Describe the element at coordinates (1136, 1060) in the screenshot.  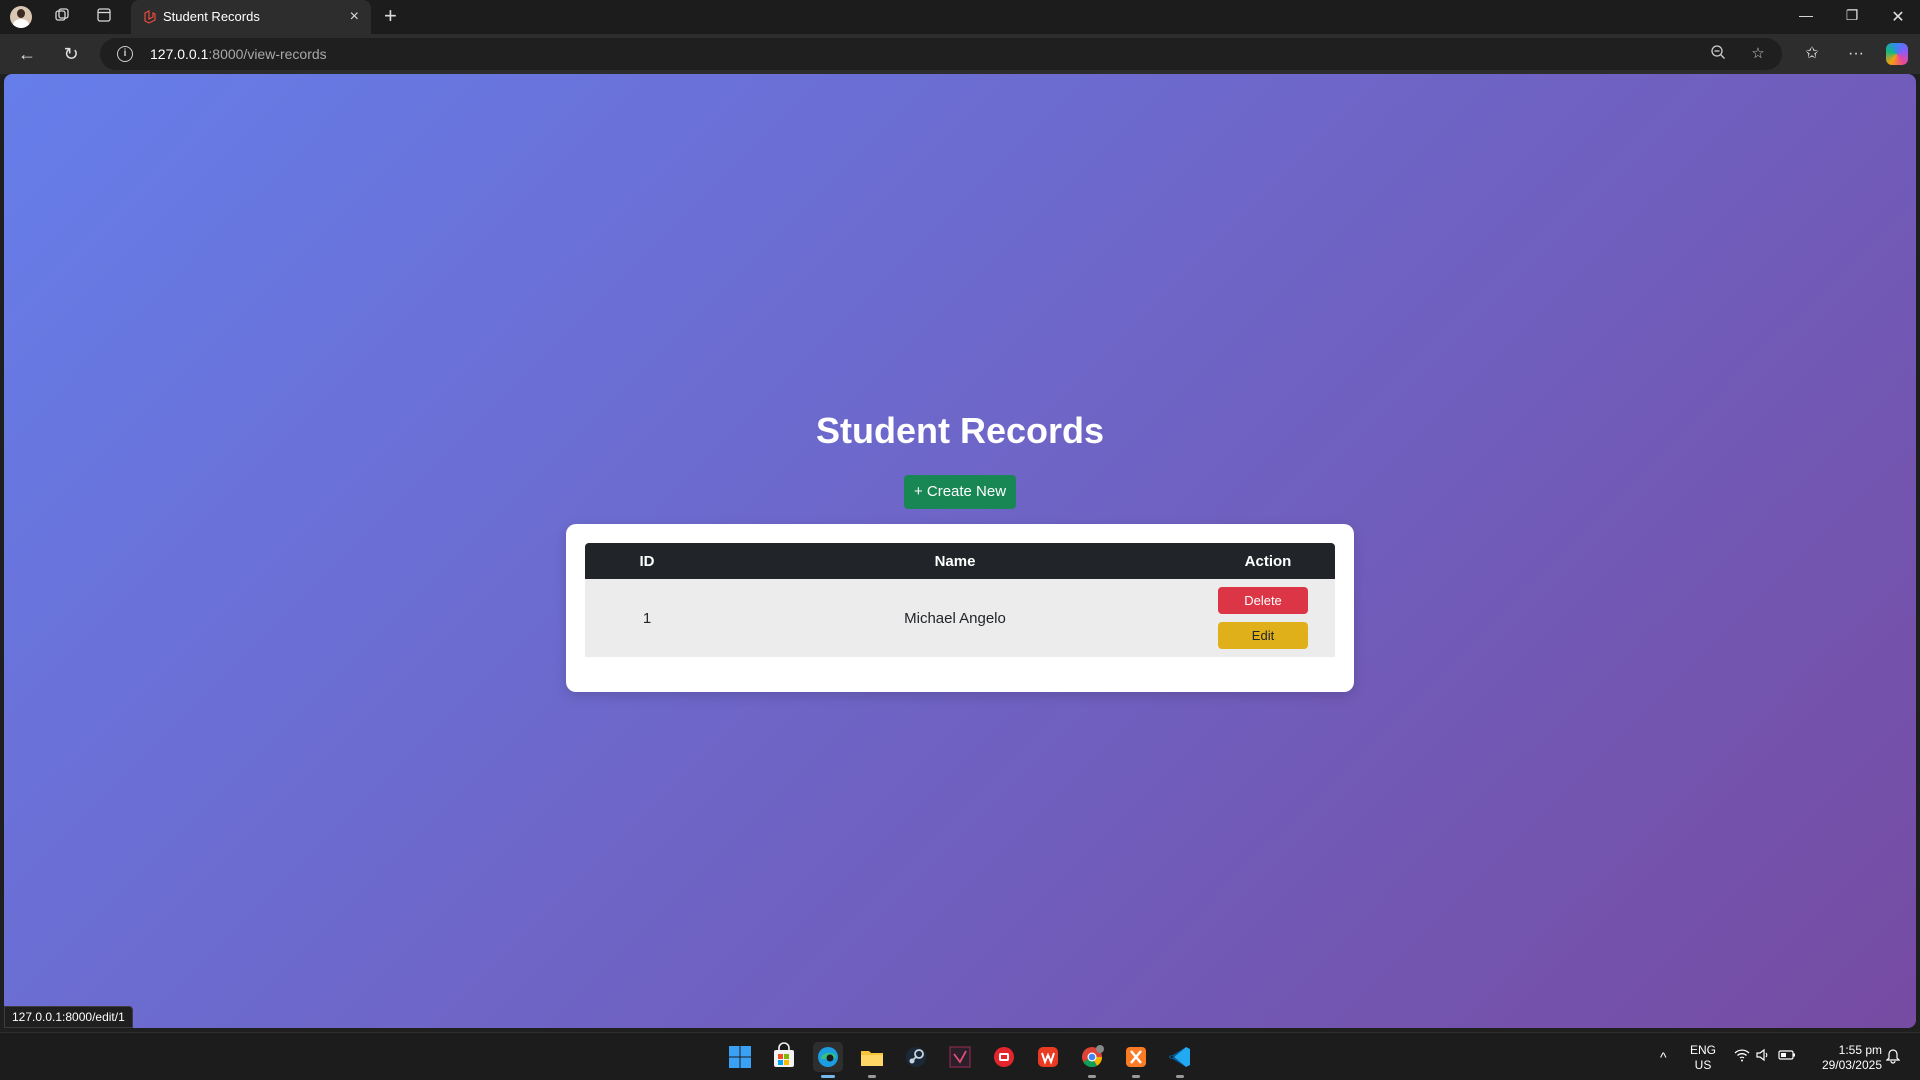
I see `xampp-icon` at that location.